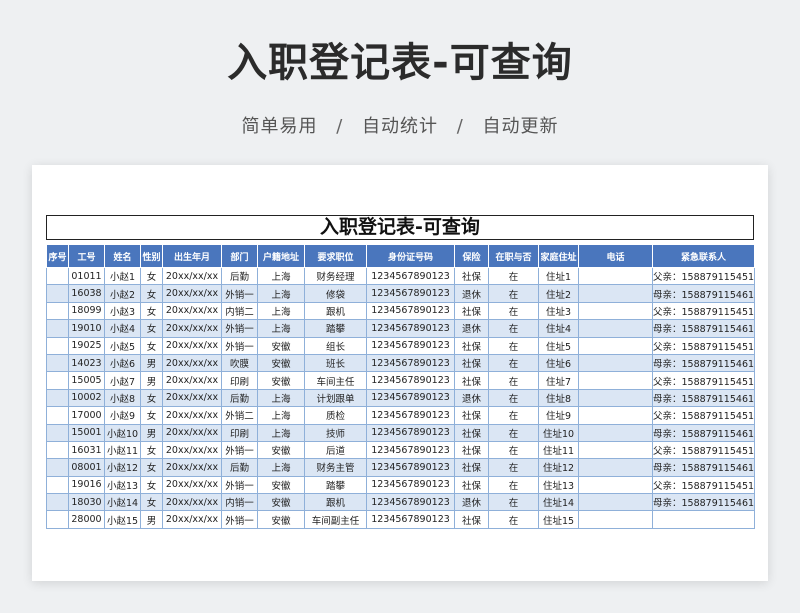  What do you see at coordinates (335, 502) in the screenshot?
I see `table-cell: 跟机` at bounding box center [335, 502].